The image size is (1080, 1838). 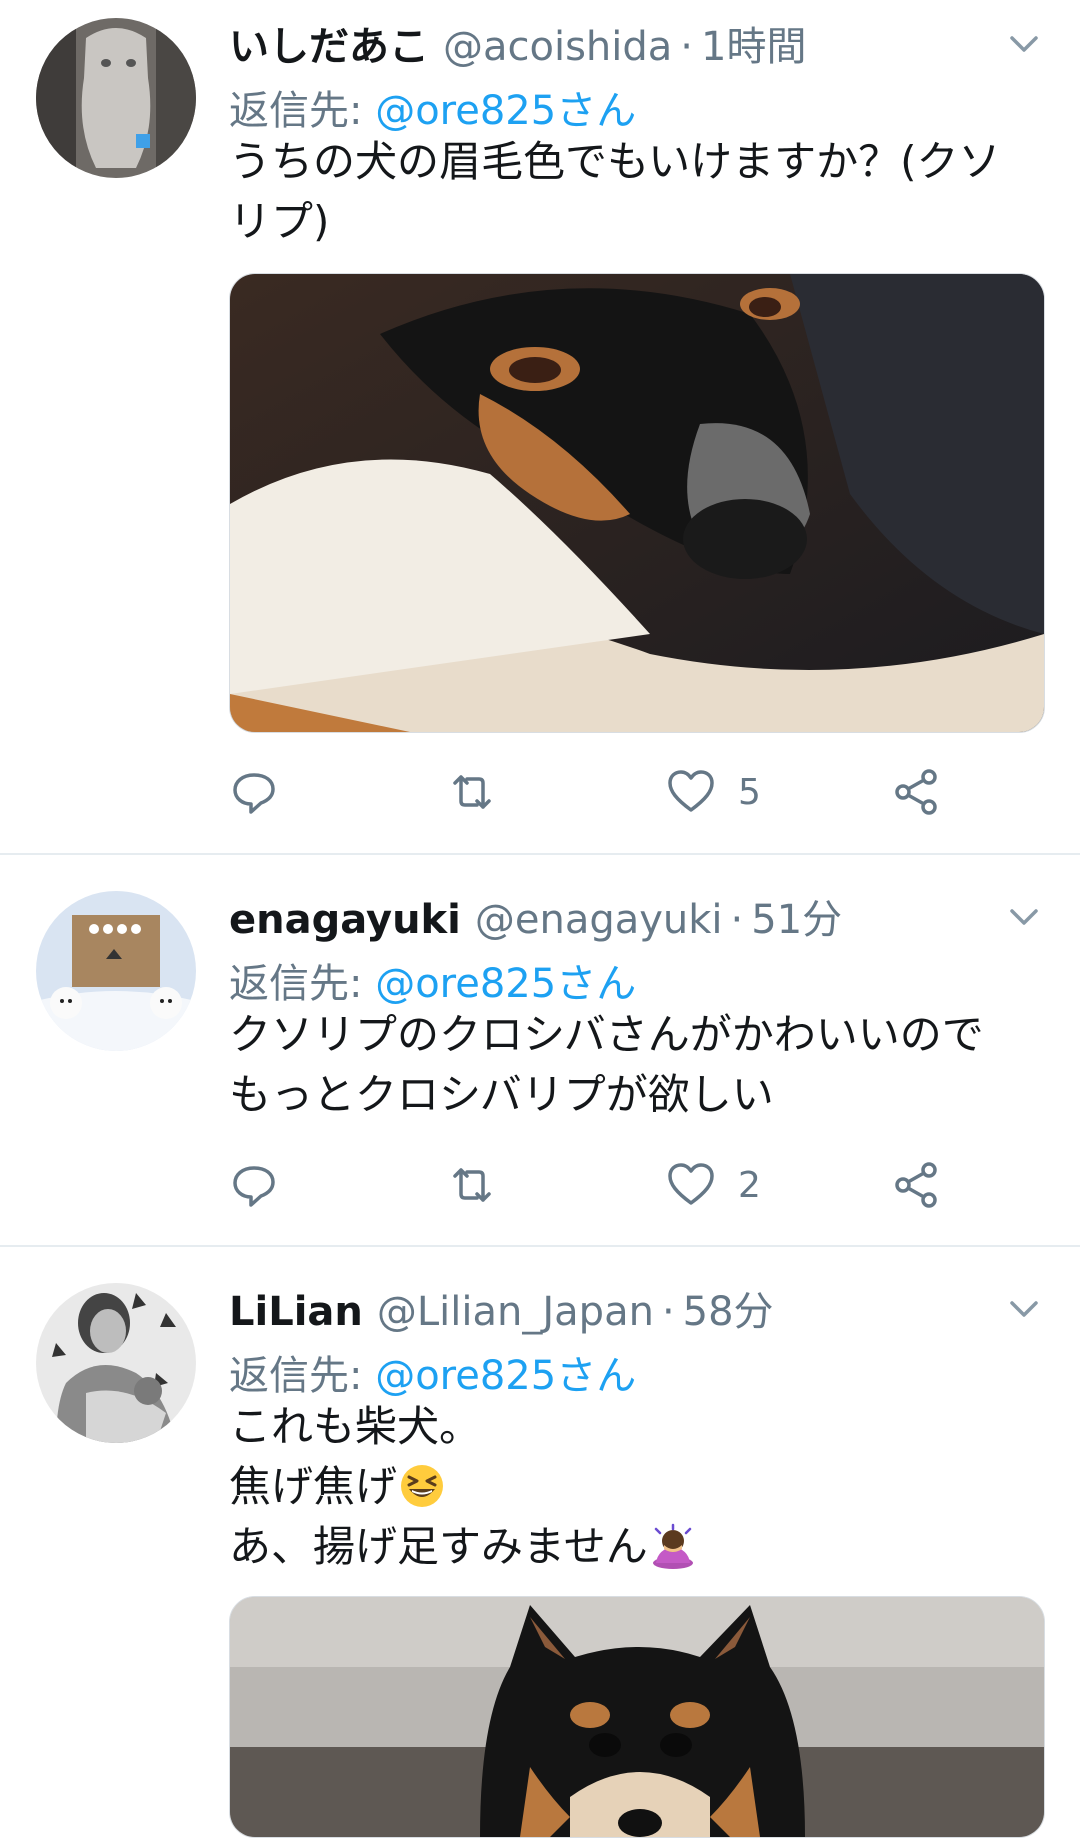 What do you see at coordinates (672, 1546) in the screenshot?
I see `person-bowing-emoji` at bounding box center [672, 1546].